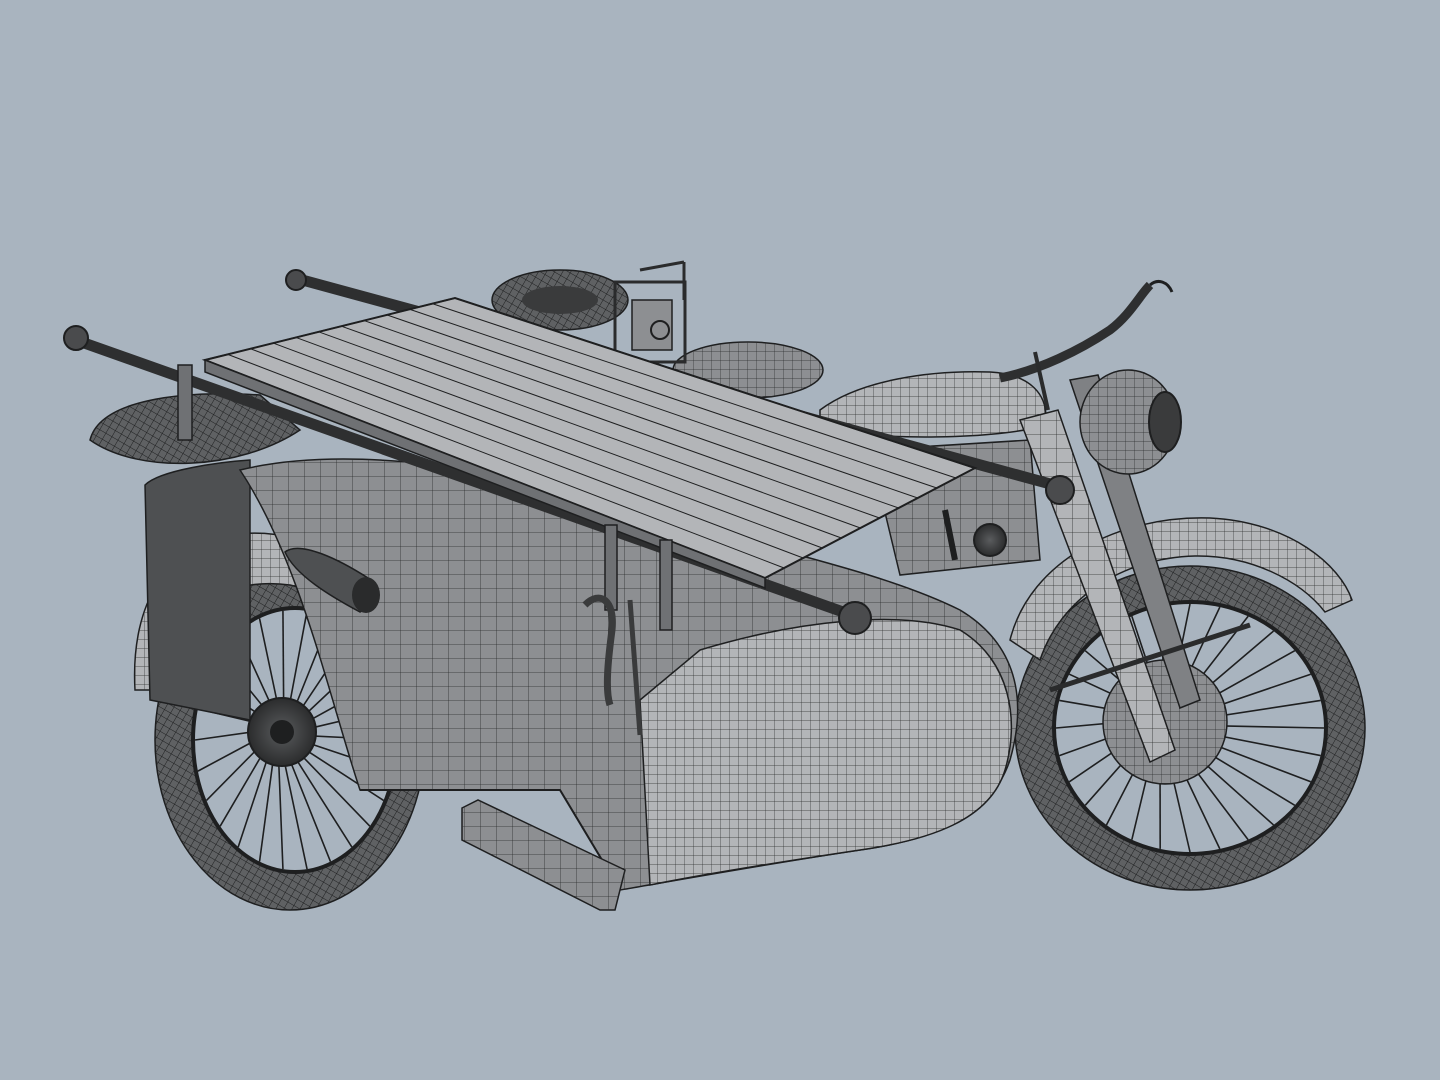 This screenshot has height=1084, width=1440. I want to click on headlamp, so click(1130, 422).